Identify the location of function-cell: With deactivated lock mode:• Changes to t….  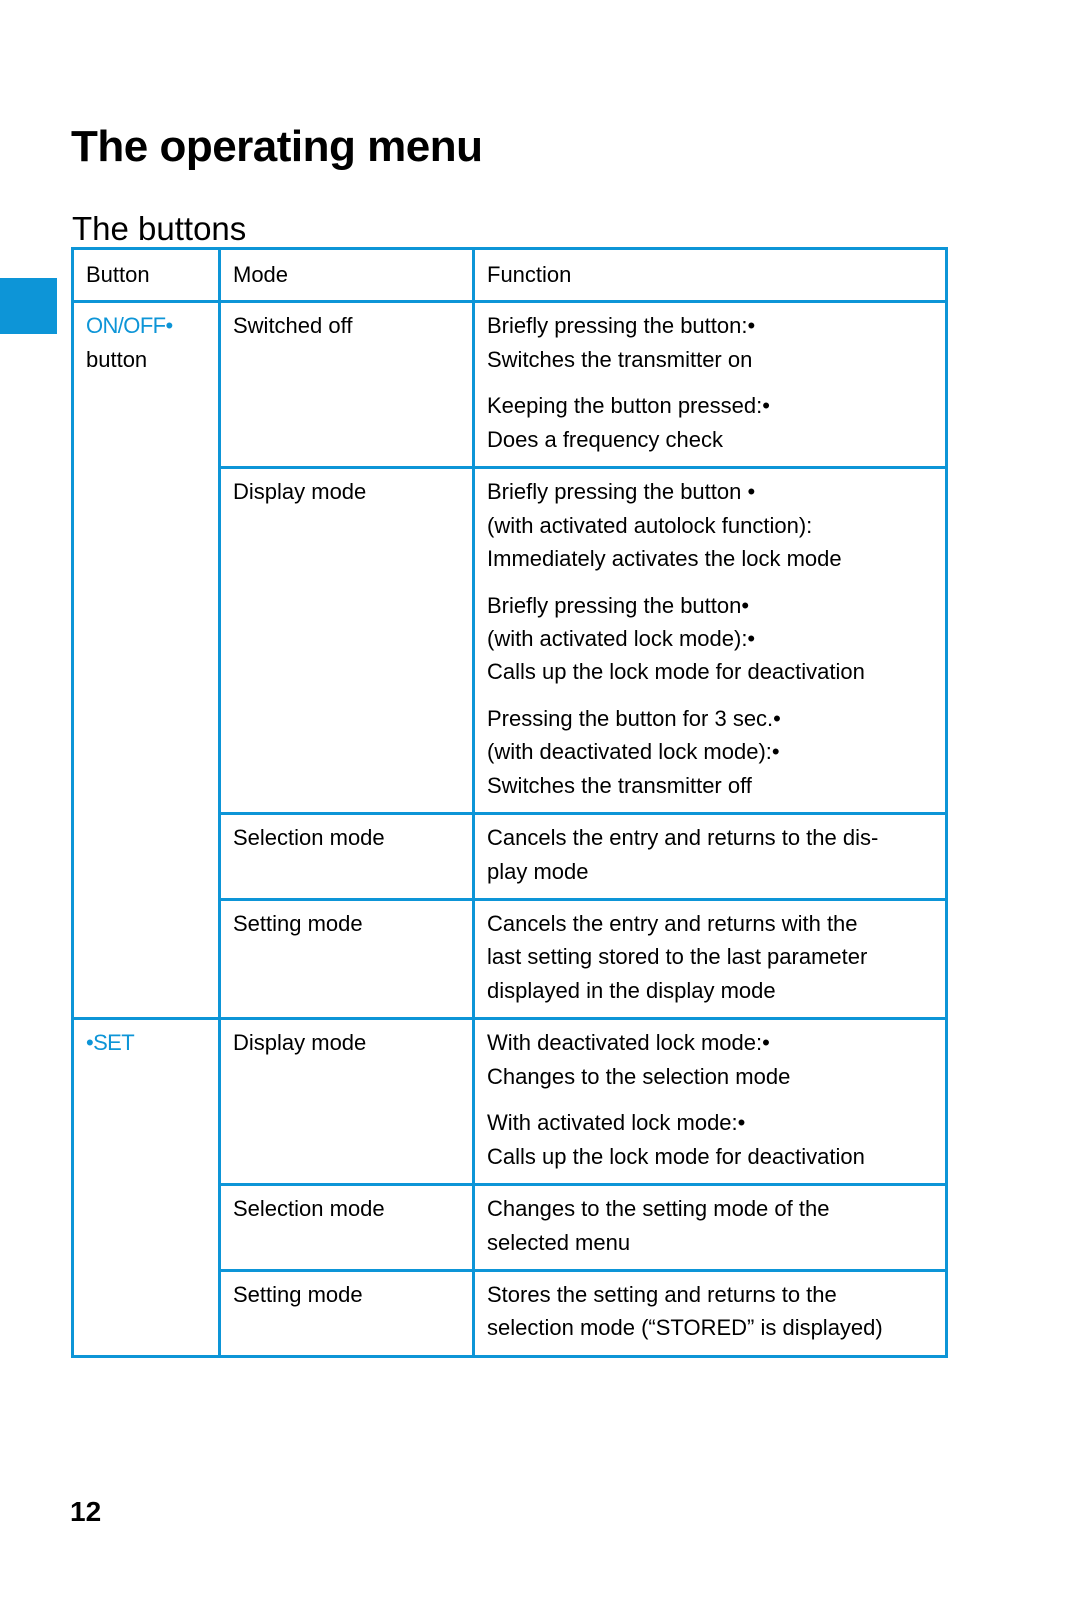
(710, 1102).